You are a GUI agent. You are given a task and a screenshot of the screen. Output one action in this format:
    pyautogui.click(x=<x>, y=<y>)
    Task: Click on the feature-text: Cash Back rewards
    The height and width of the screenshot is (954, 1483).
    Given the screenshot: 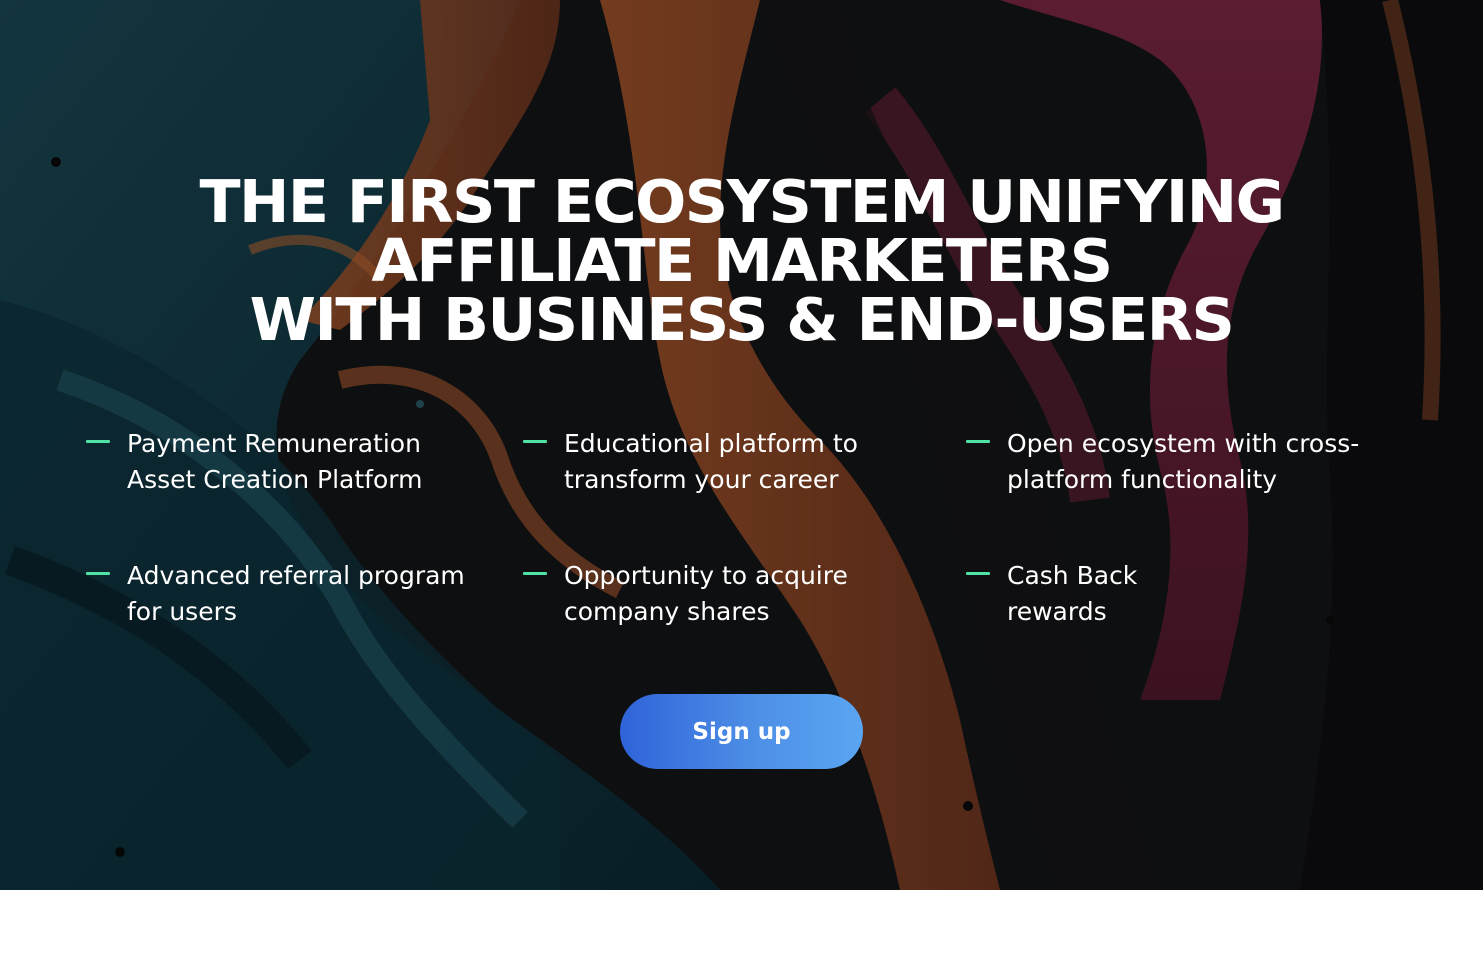 What is the action you would take?
    pyautogui.click(x=1072, y=593)
    